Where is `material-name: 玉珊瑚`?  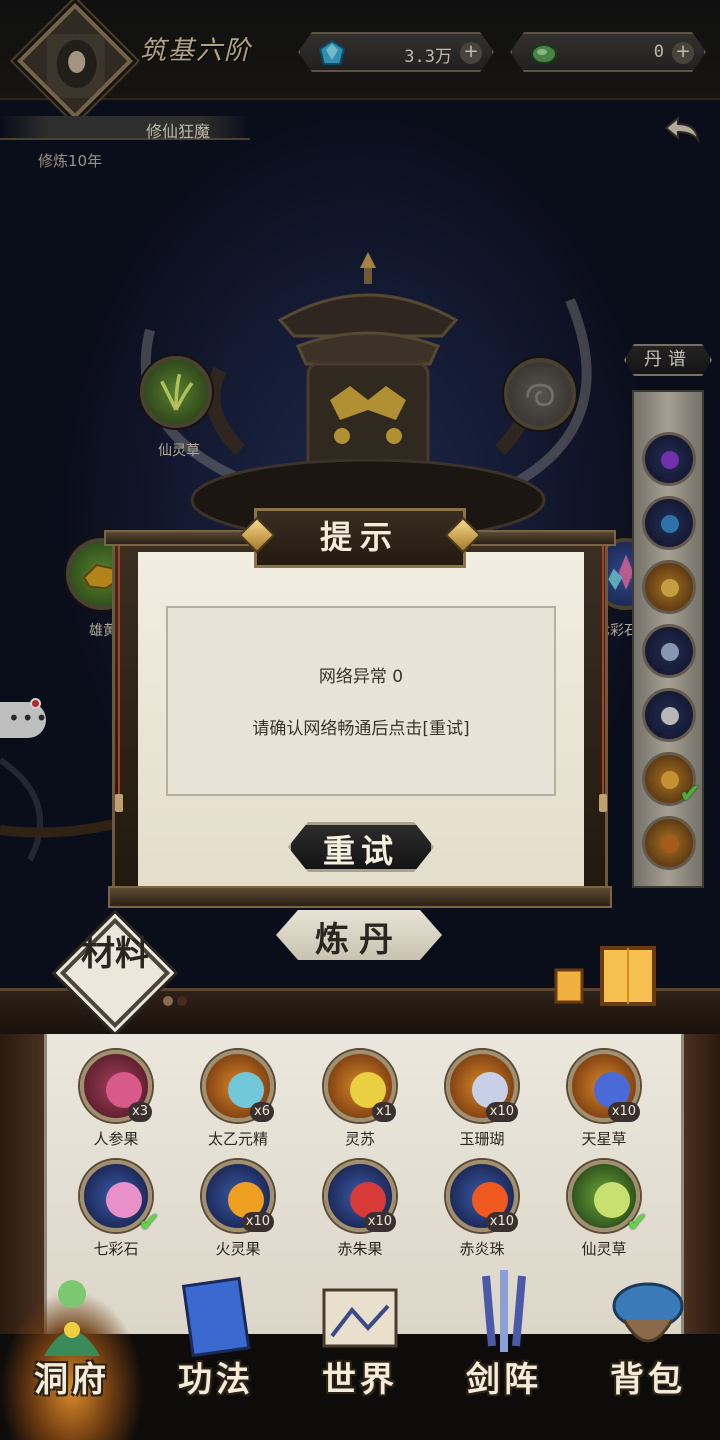 material-name: 玉珊瑚 is located at coordinates (482, 1139).